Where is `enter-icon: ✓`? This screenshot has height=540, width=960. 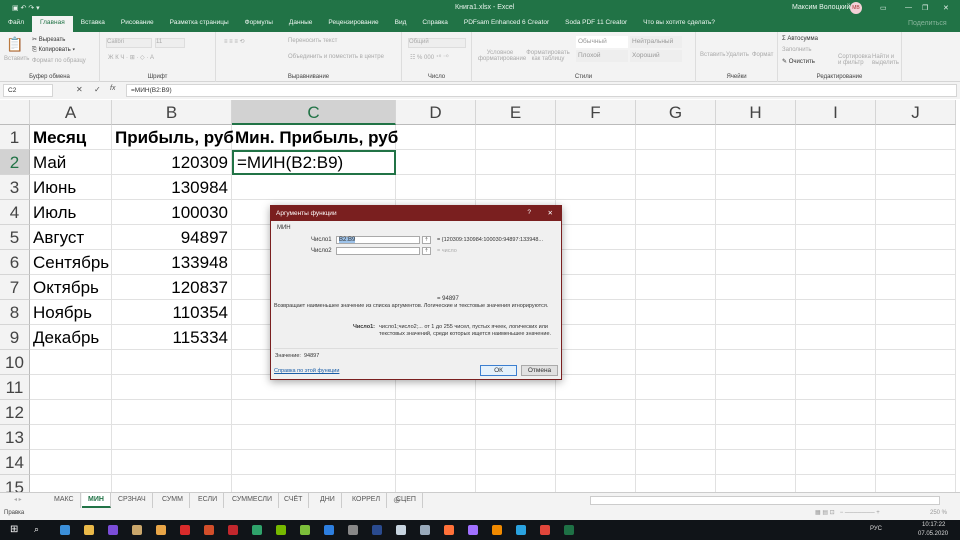 enter-icon: ✓ is located at coordinates (97, 89).